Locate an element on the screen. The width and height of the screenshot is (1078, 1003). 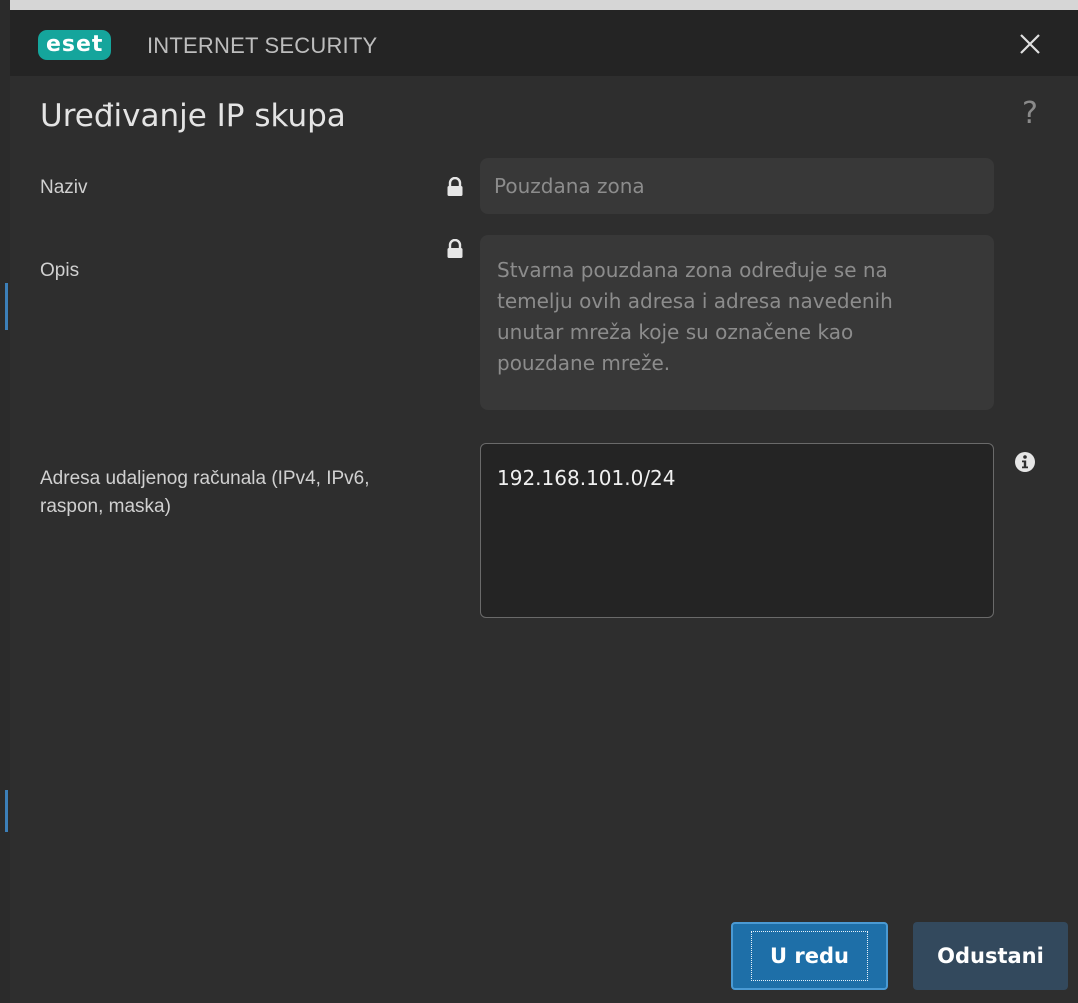
ok-button-label: U redu is located at coordinates (809, 956).